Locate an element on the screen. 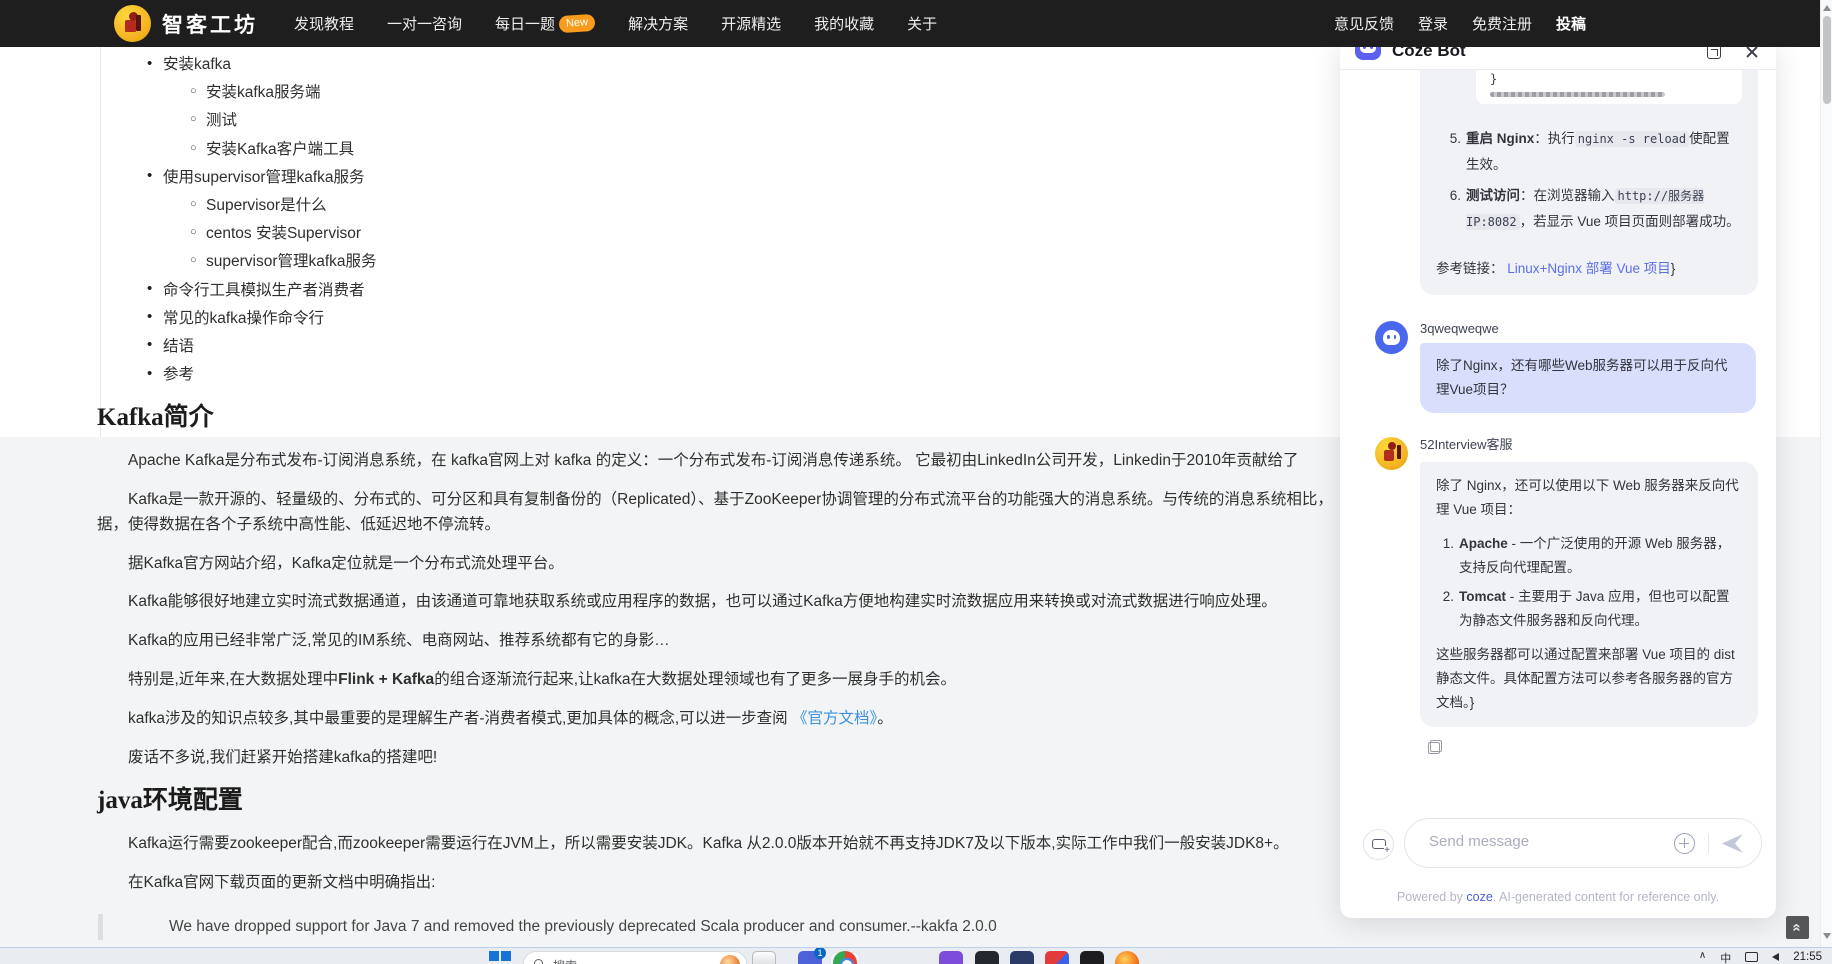  inline-link: 《官方文档》 is located at coordinates (834, 718).